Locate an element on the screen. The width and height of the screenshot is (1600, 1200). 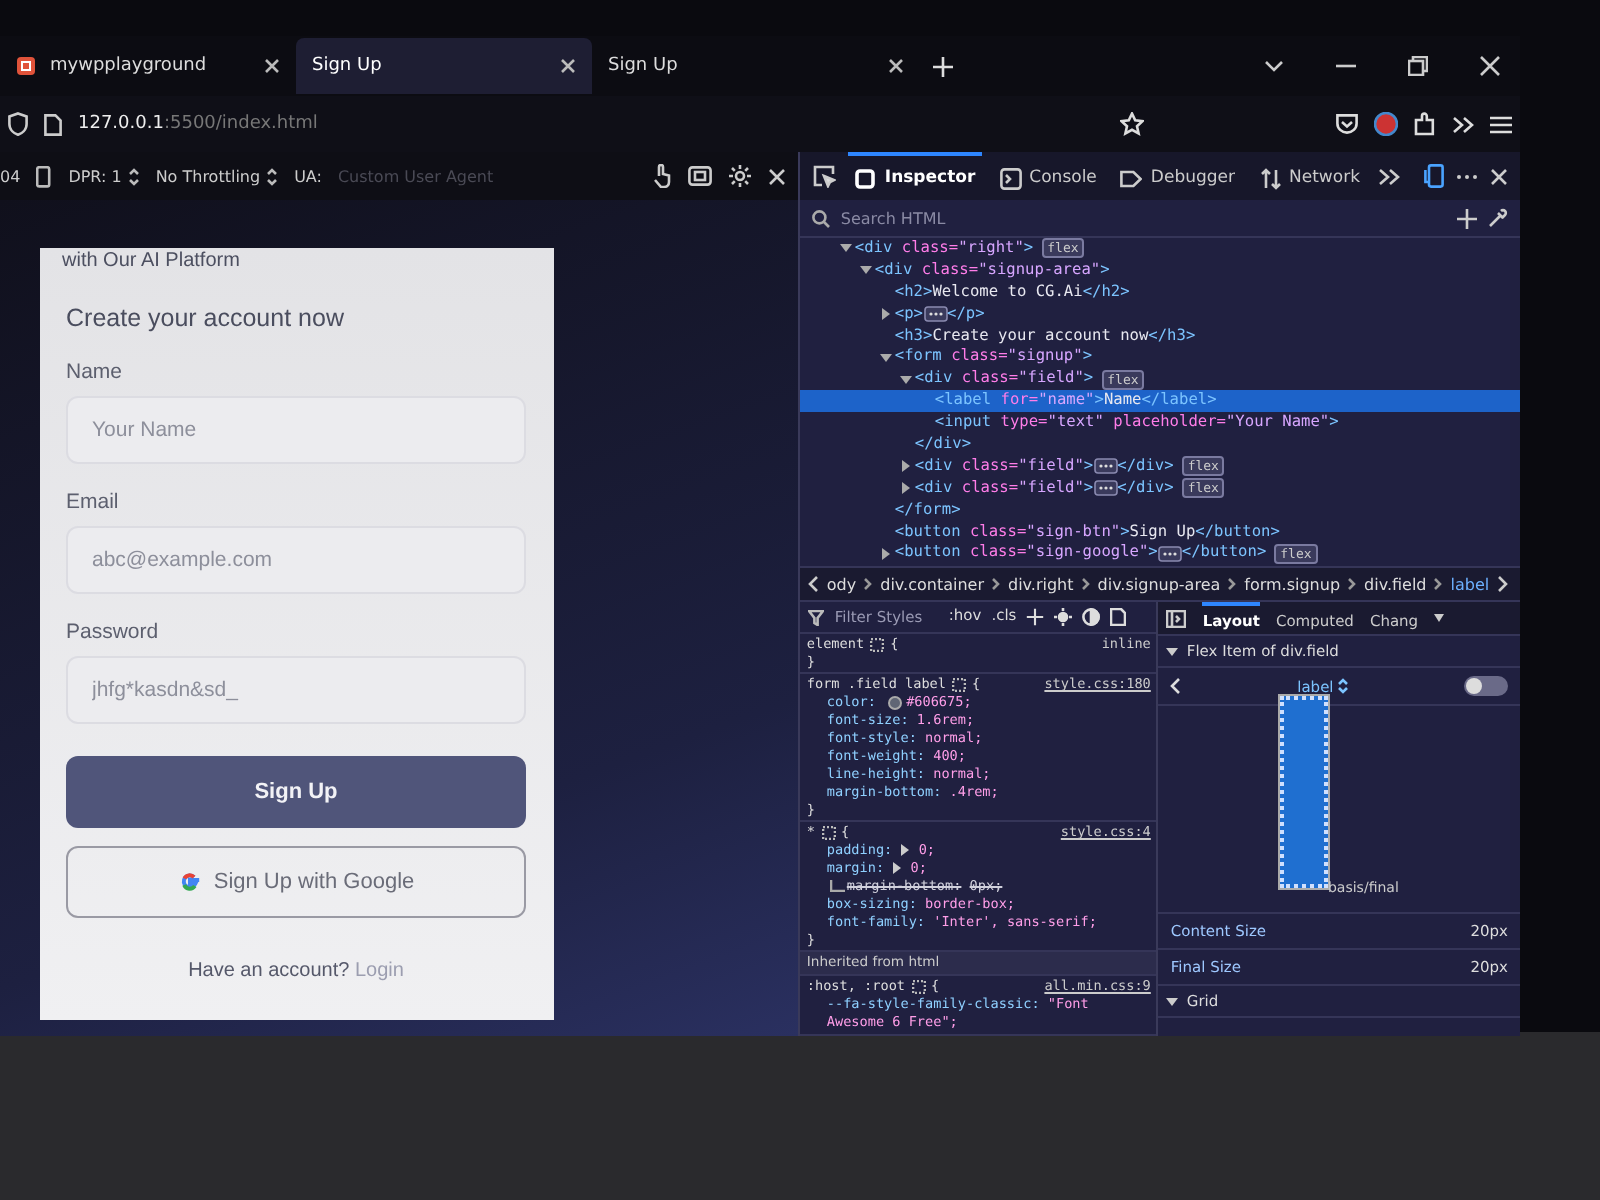
element-picker-icon is located at coordinates (824, 176).